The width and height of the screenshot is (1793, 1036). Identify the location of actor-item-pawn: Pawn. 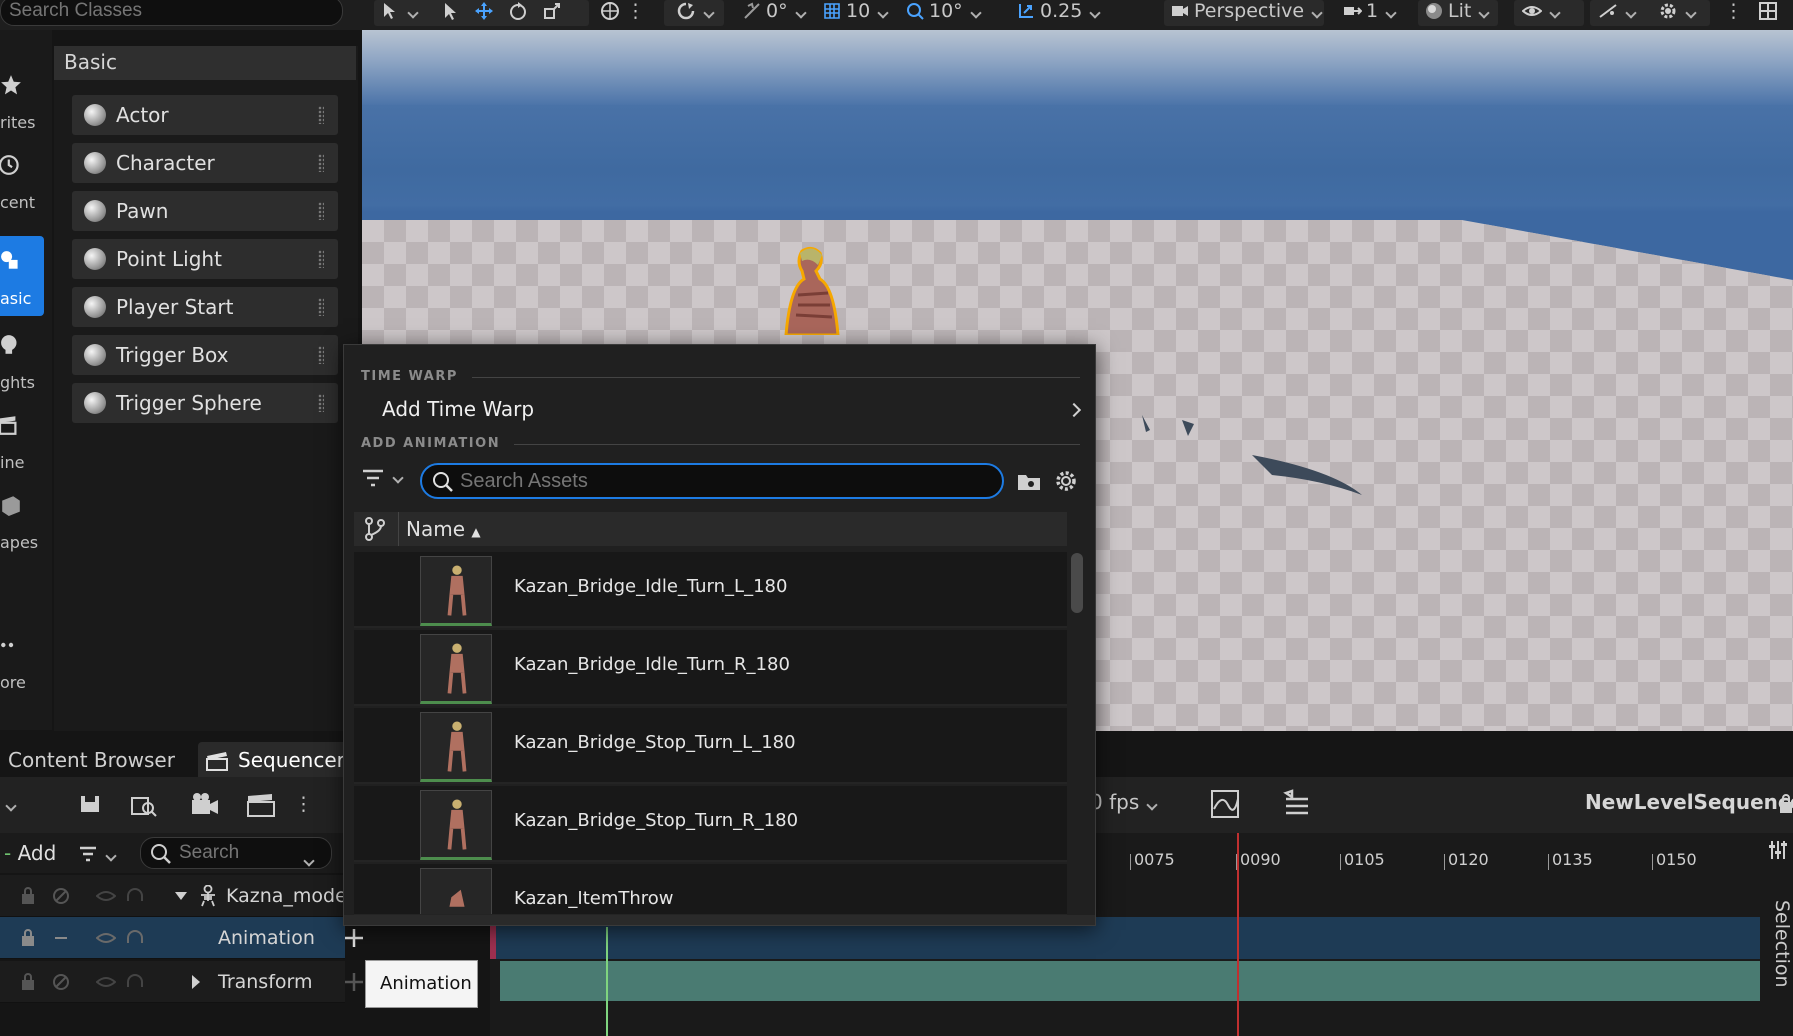
(205, 211).